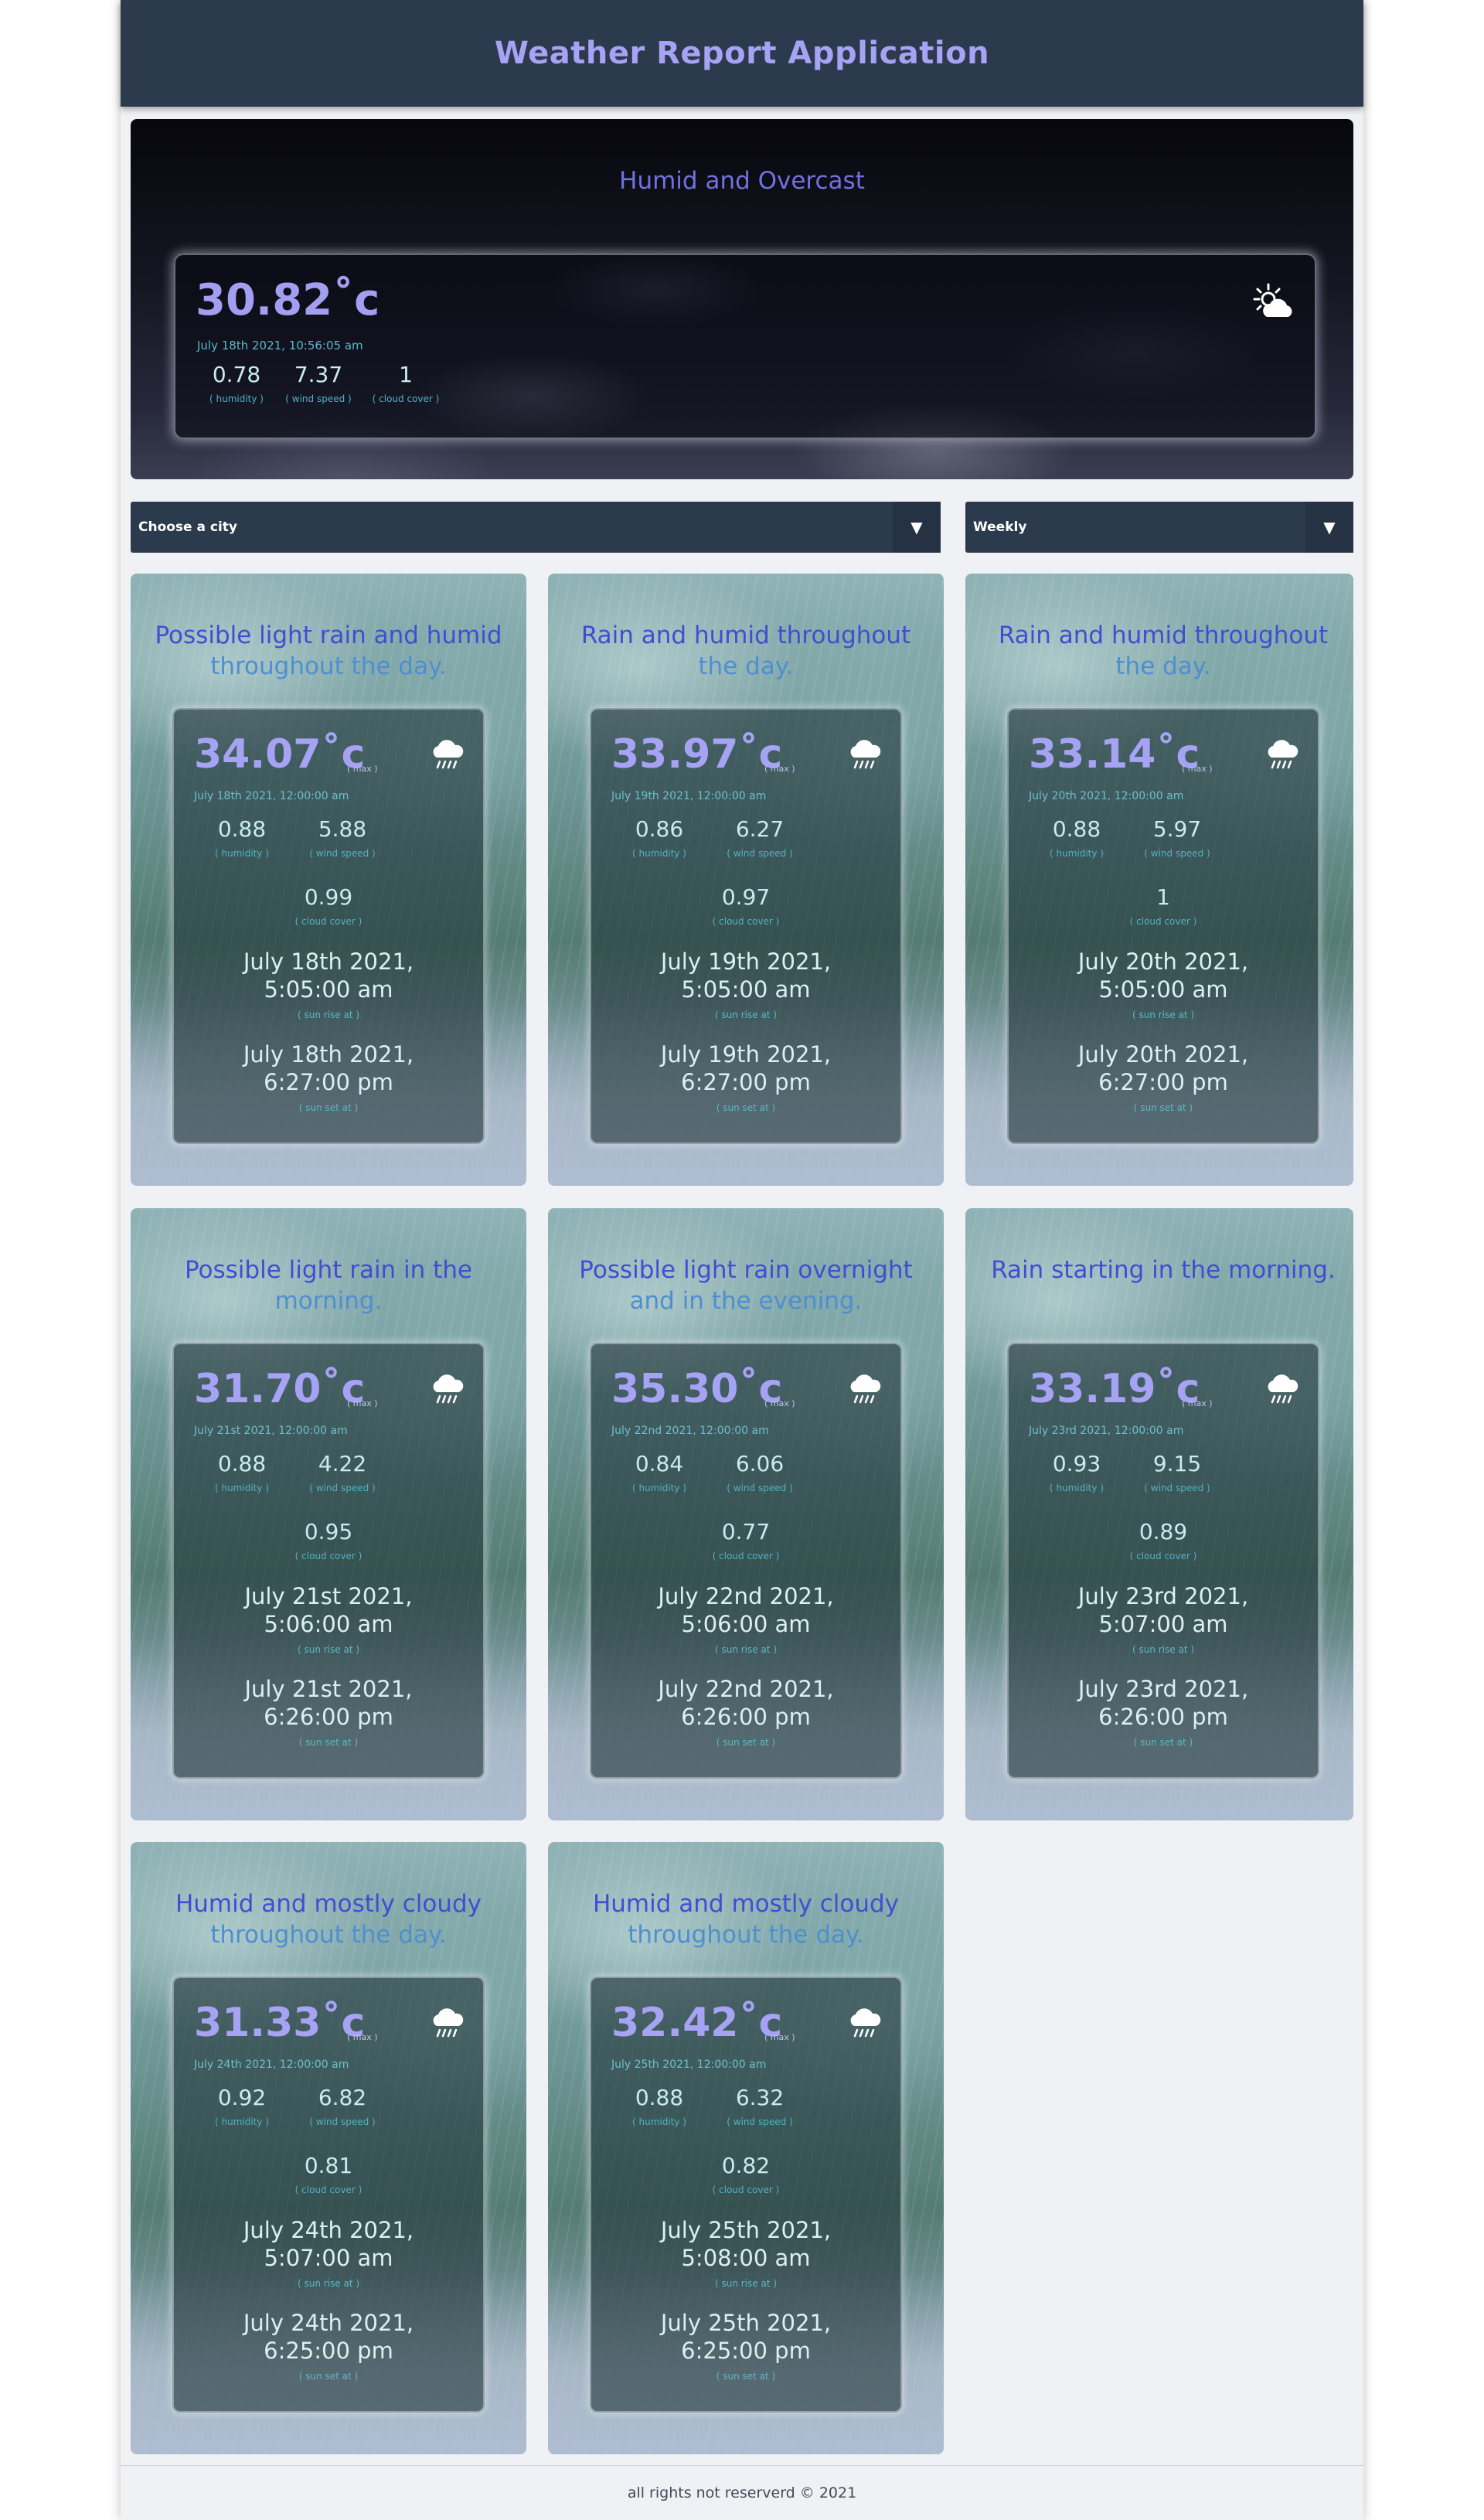 This screenshot has width=1484, height=2520. What do you see at coordinates (709, 2106) in the screenshot?
I see `forecast-stats-row: 0.88 ( humidity ) 6.32 ( wind speed )` at bounding box center [709, 2106].